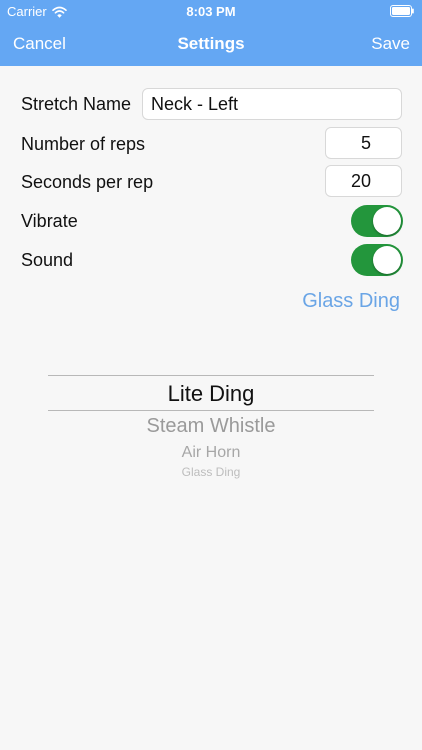 This screenshot has height=750, width=422. What do you see at coordinates (49, 221) in the screenshot?
I see `vibrate-label: Vibrate` at bounding box center [49, 221].